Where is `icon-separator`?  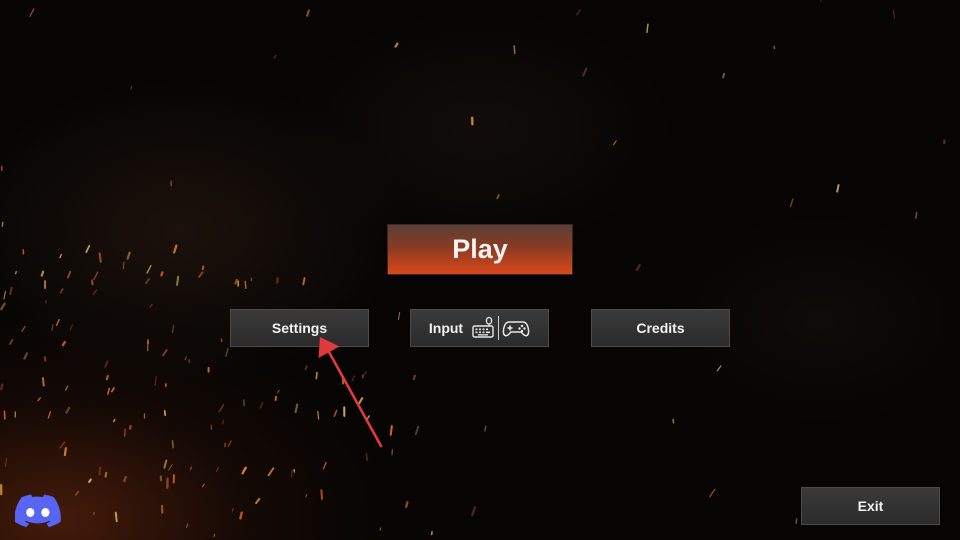 icon-separator is located at coordinates (499, 328).